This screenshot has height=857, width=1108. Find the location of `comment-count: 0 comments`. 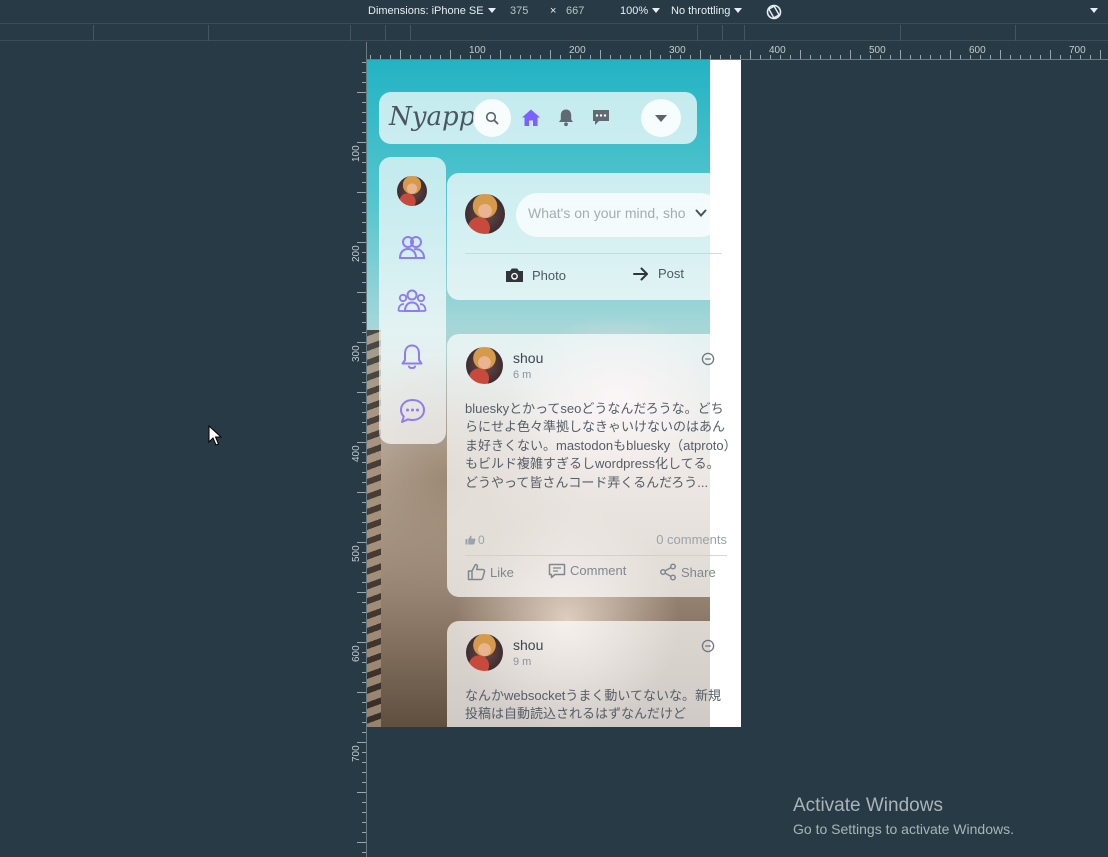

comment-count: 0 comments is located at coordinates (691, 539).